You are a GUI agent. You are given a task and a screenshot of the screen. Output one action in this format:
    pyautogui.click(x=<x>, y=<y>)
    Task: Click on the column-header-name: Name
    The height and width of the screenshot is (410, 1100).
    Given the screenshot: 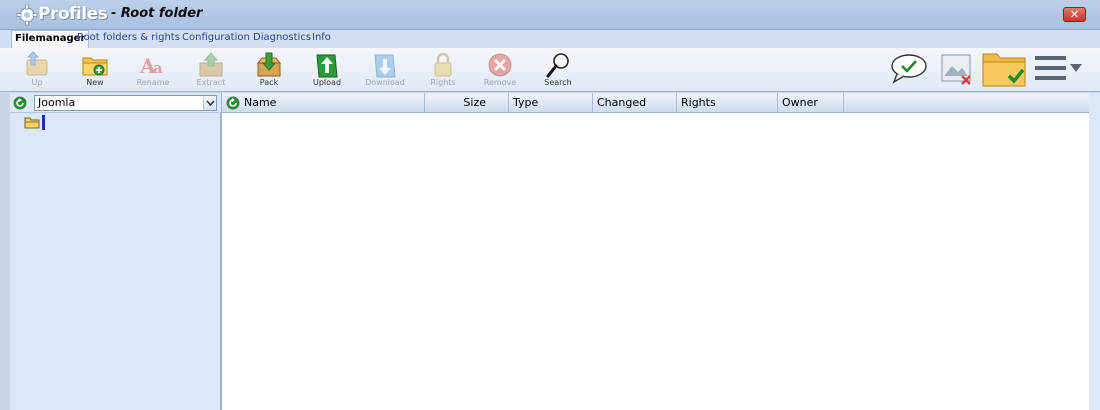 What is the action you would take?
    pyautogui.click(x=332, y=103)
    